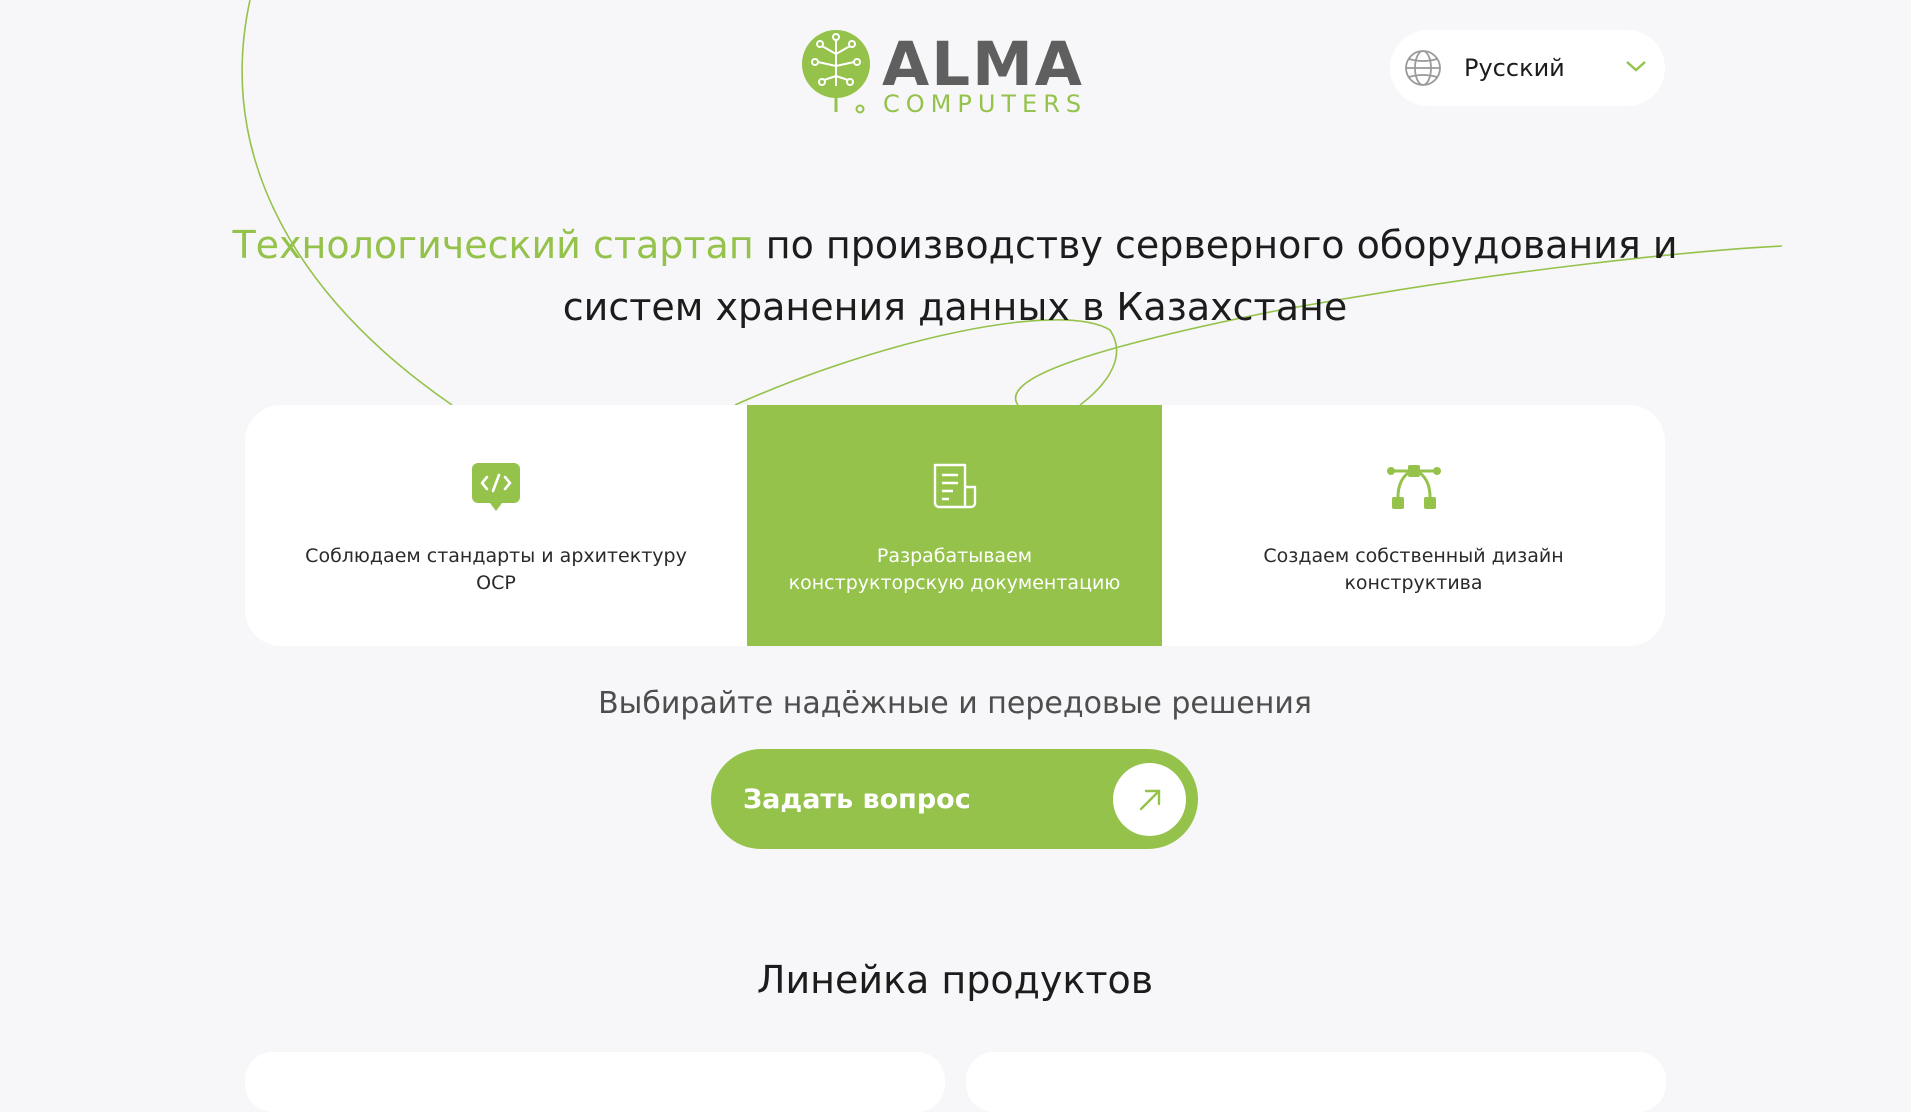  I want to click on vector-path-icon, so click(1414, 487).